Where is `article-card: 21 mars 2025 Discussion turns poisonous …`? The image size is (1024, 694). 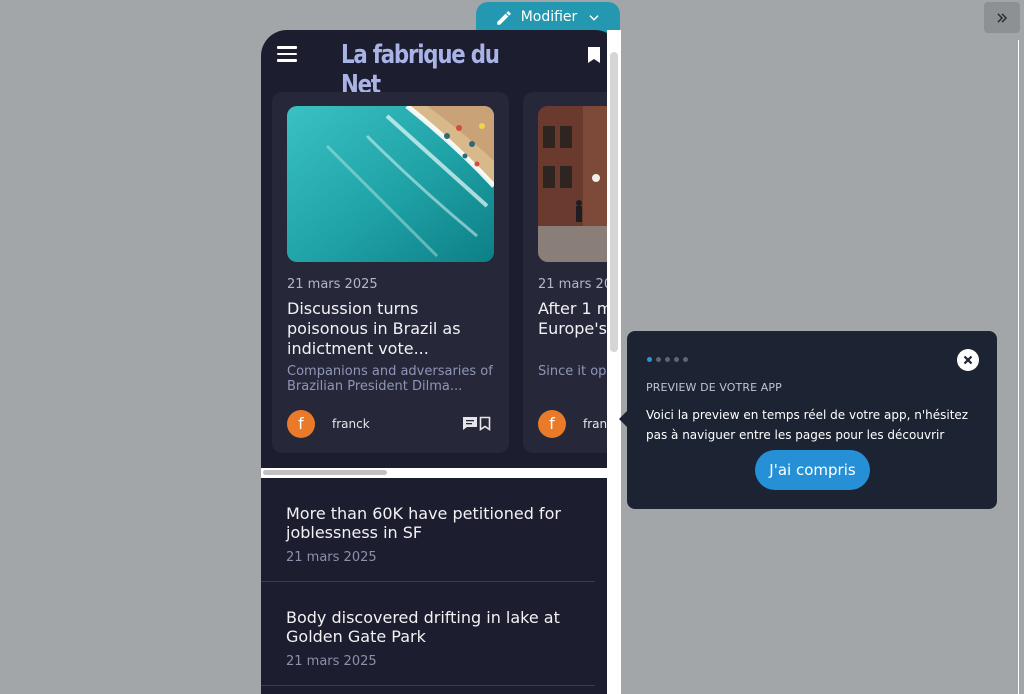
article-card: 21 mars 2025 Discussion turns poisonous … is located at coordinates (390, 272).